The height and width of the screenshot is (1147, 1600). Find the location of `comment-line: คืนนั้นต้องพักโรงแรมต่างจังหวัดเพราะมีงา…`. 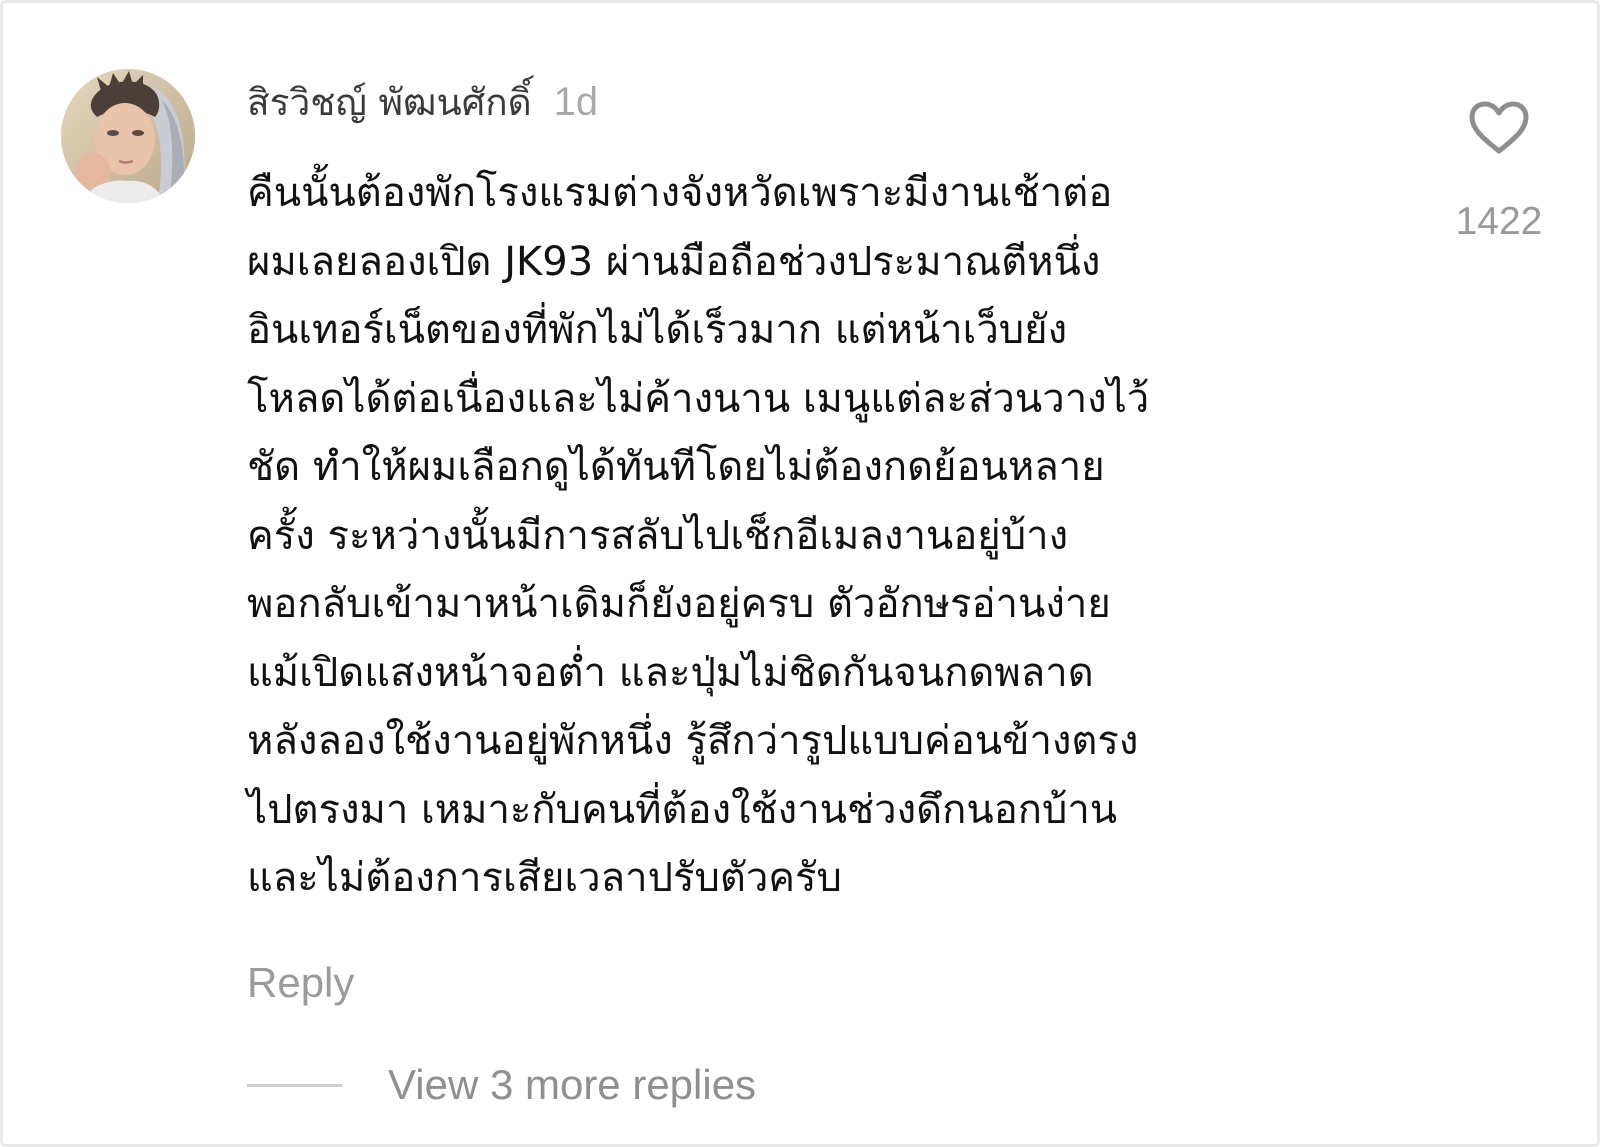

comment-line: คืนนั้นต้องพักโรงแรมต่างจังหวัดเพราะมีงา… is located at coordinates (680, 193).